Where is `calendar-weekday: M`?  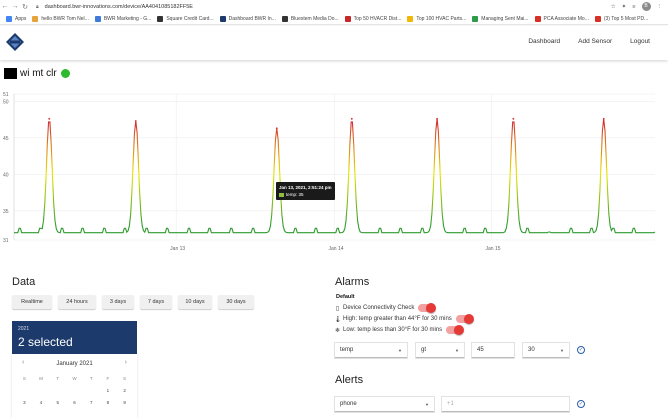 calendar-weekday: M is located at coordinates (41, 378).